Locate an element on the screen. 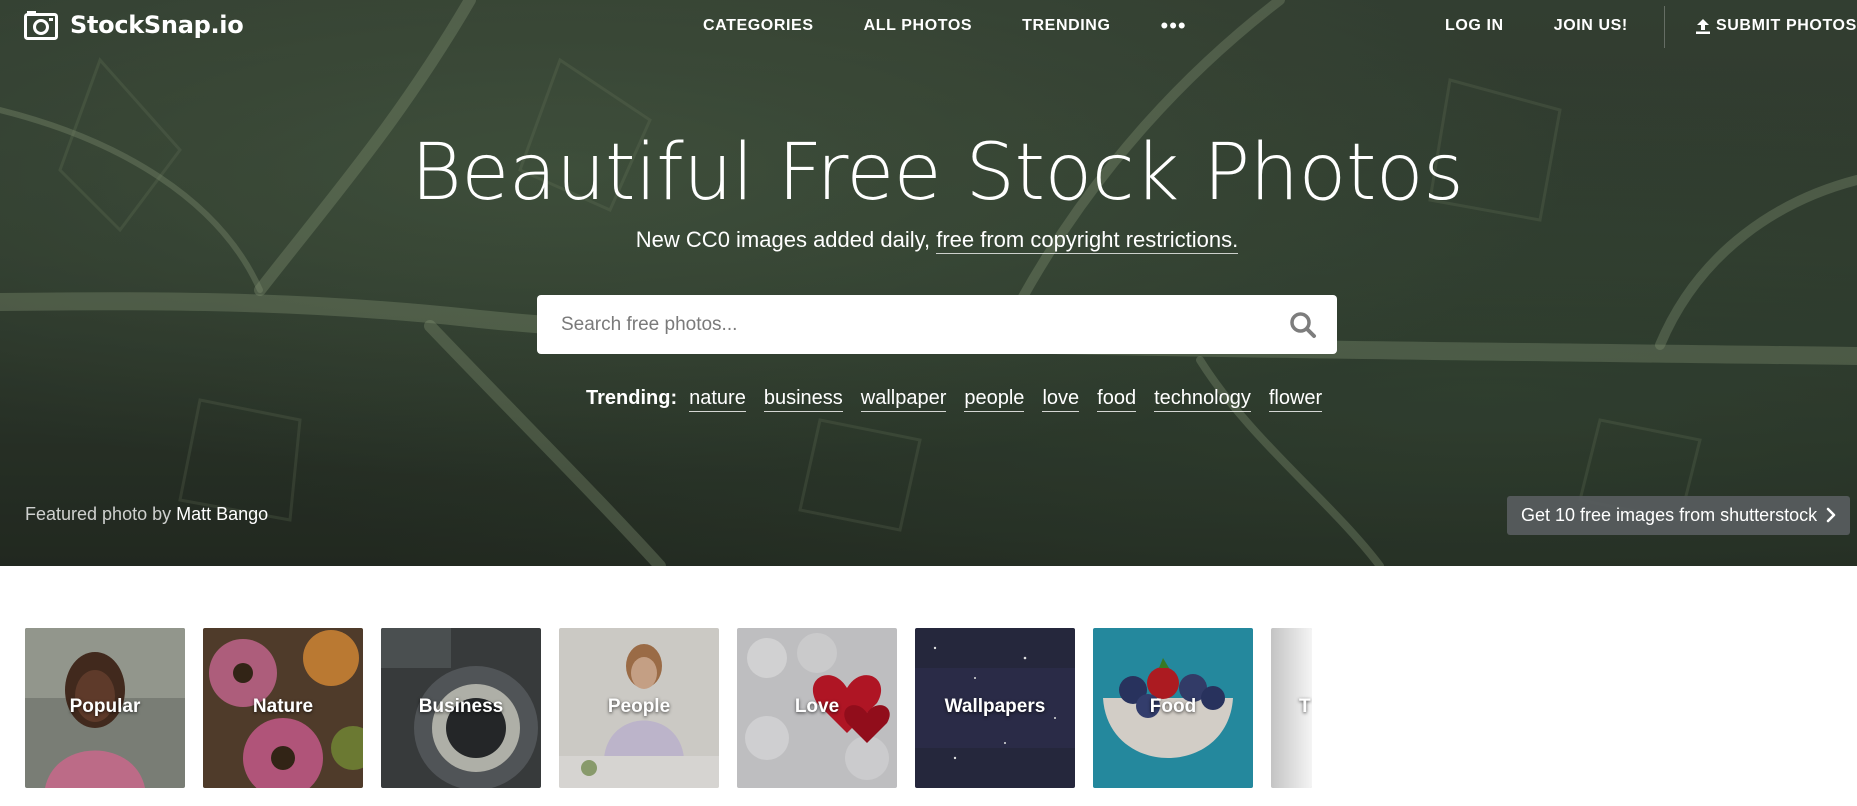  subtitle-text: New CC0 images added daily, is located at coordinates (786, 239).